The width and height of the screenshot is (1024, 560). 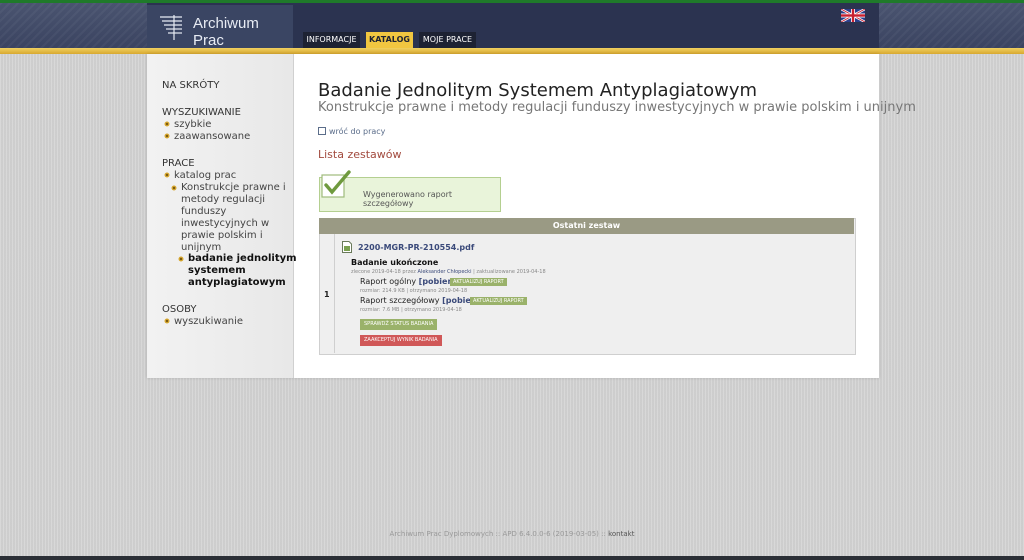 What do you see at coordinates (205, 175) in the screenshot?
I see `sidebar-item-label: katalog prac` at bounding box center [205, 175].